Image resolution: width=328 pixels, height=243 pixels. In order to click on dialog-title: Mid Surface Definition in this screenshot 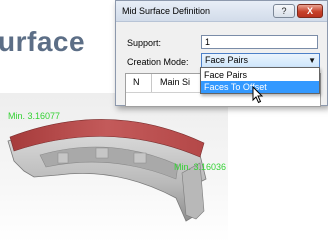, I will do `click(166, 11)`.